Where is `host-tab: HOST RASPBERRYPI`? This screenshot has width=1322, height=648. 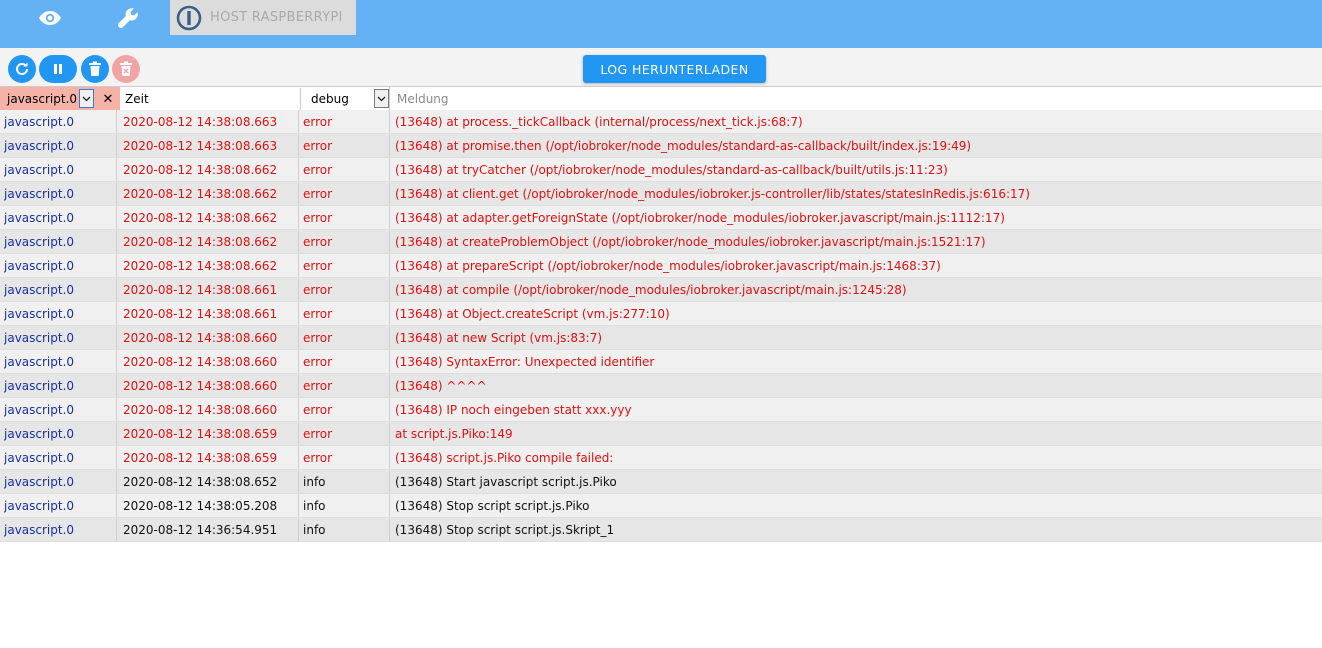 host-tab: HOST RASPBERRYPI is located at coordinates (263, 17).